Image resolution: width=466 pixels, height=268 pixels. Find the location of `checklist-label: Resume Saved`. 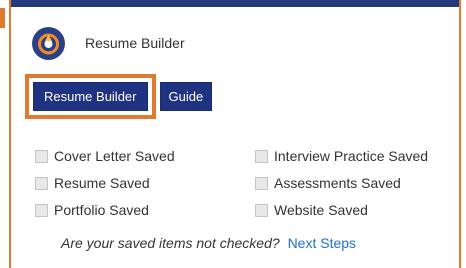

checklist-label: Resume Saved is located at coordinates (102, 183).